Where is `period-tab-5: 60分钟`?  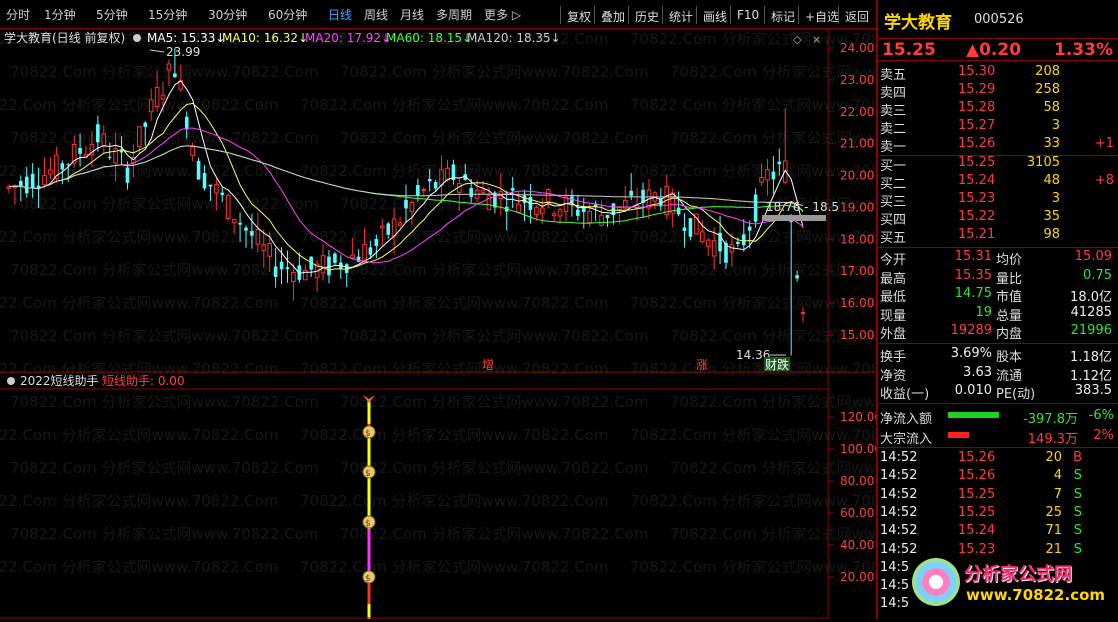 period-tab-5: 60分钟 is located at coordinates (287, 14).